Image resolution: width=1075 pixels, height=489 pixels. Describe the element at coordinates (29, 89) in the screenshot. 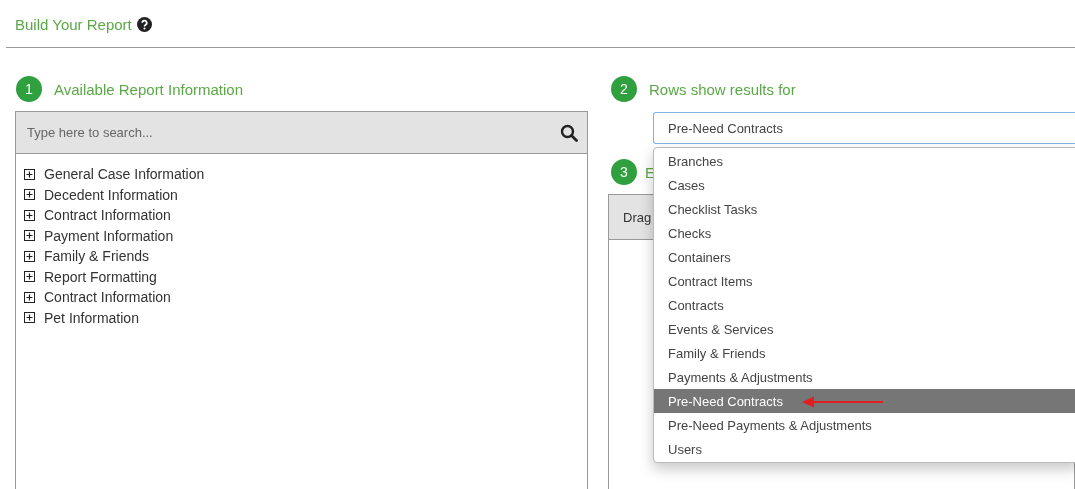

I see `step-number-badge: 1` at that location.